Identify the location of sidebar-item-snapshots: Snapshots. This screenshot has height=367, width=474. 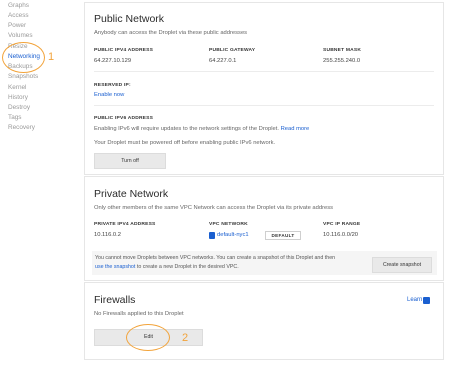
(23, 77).